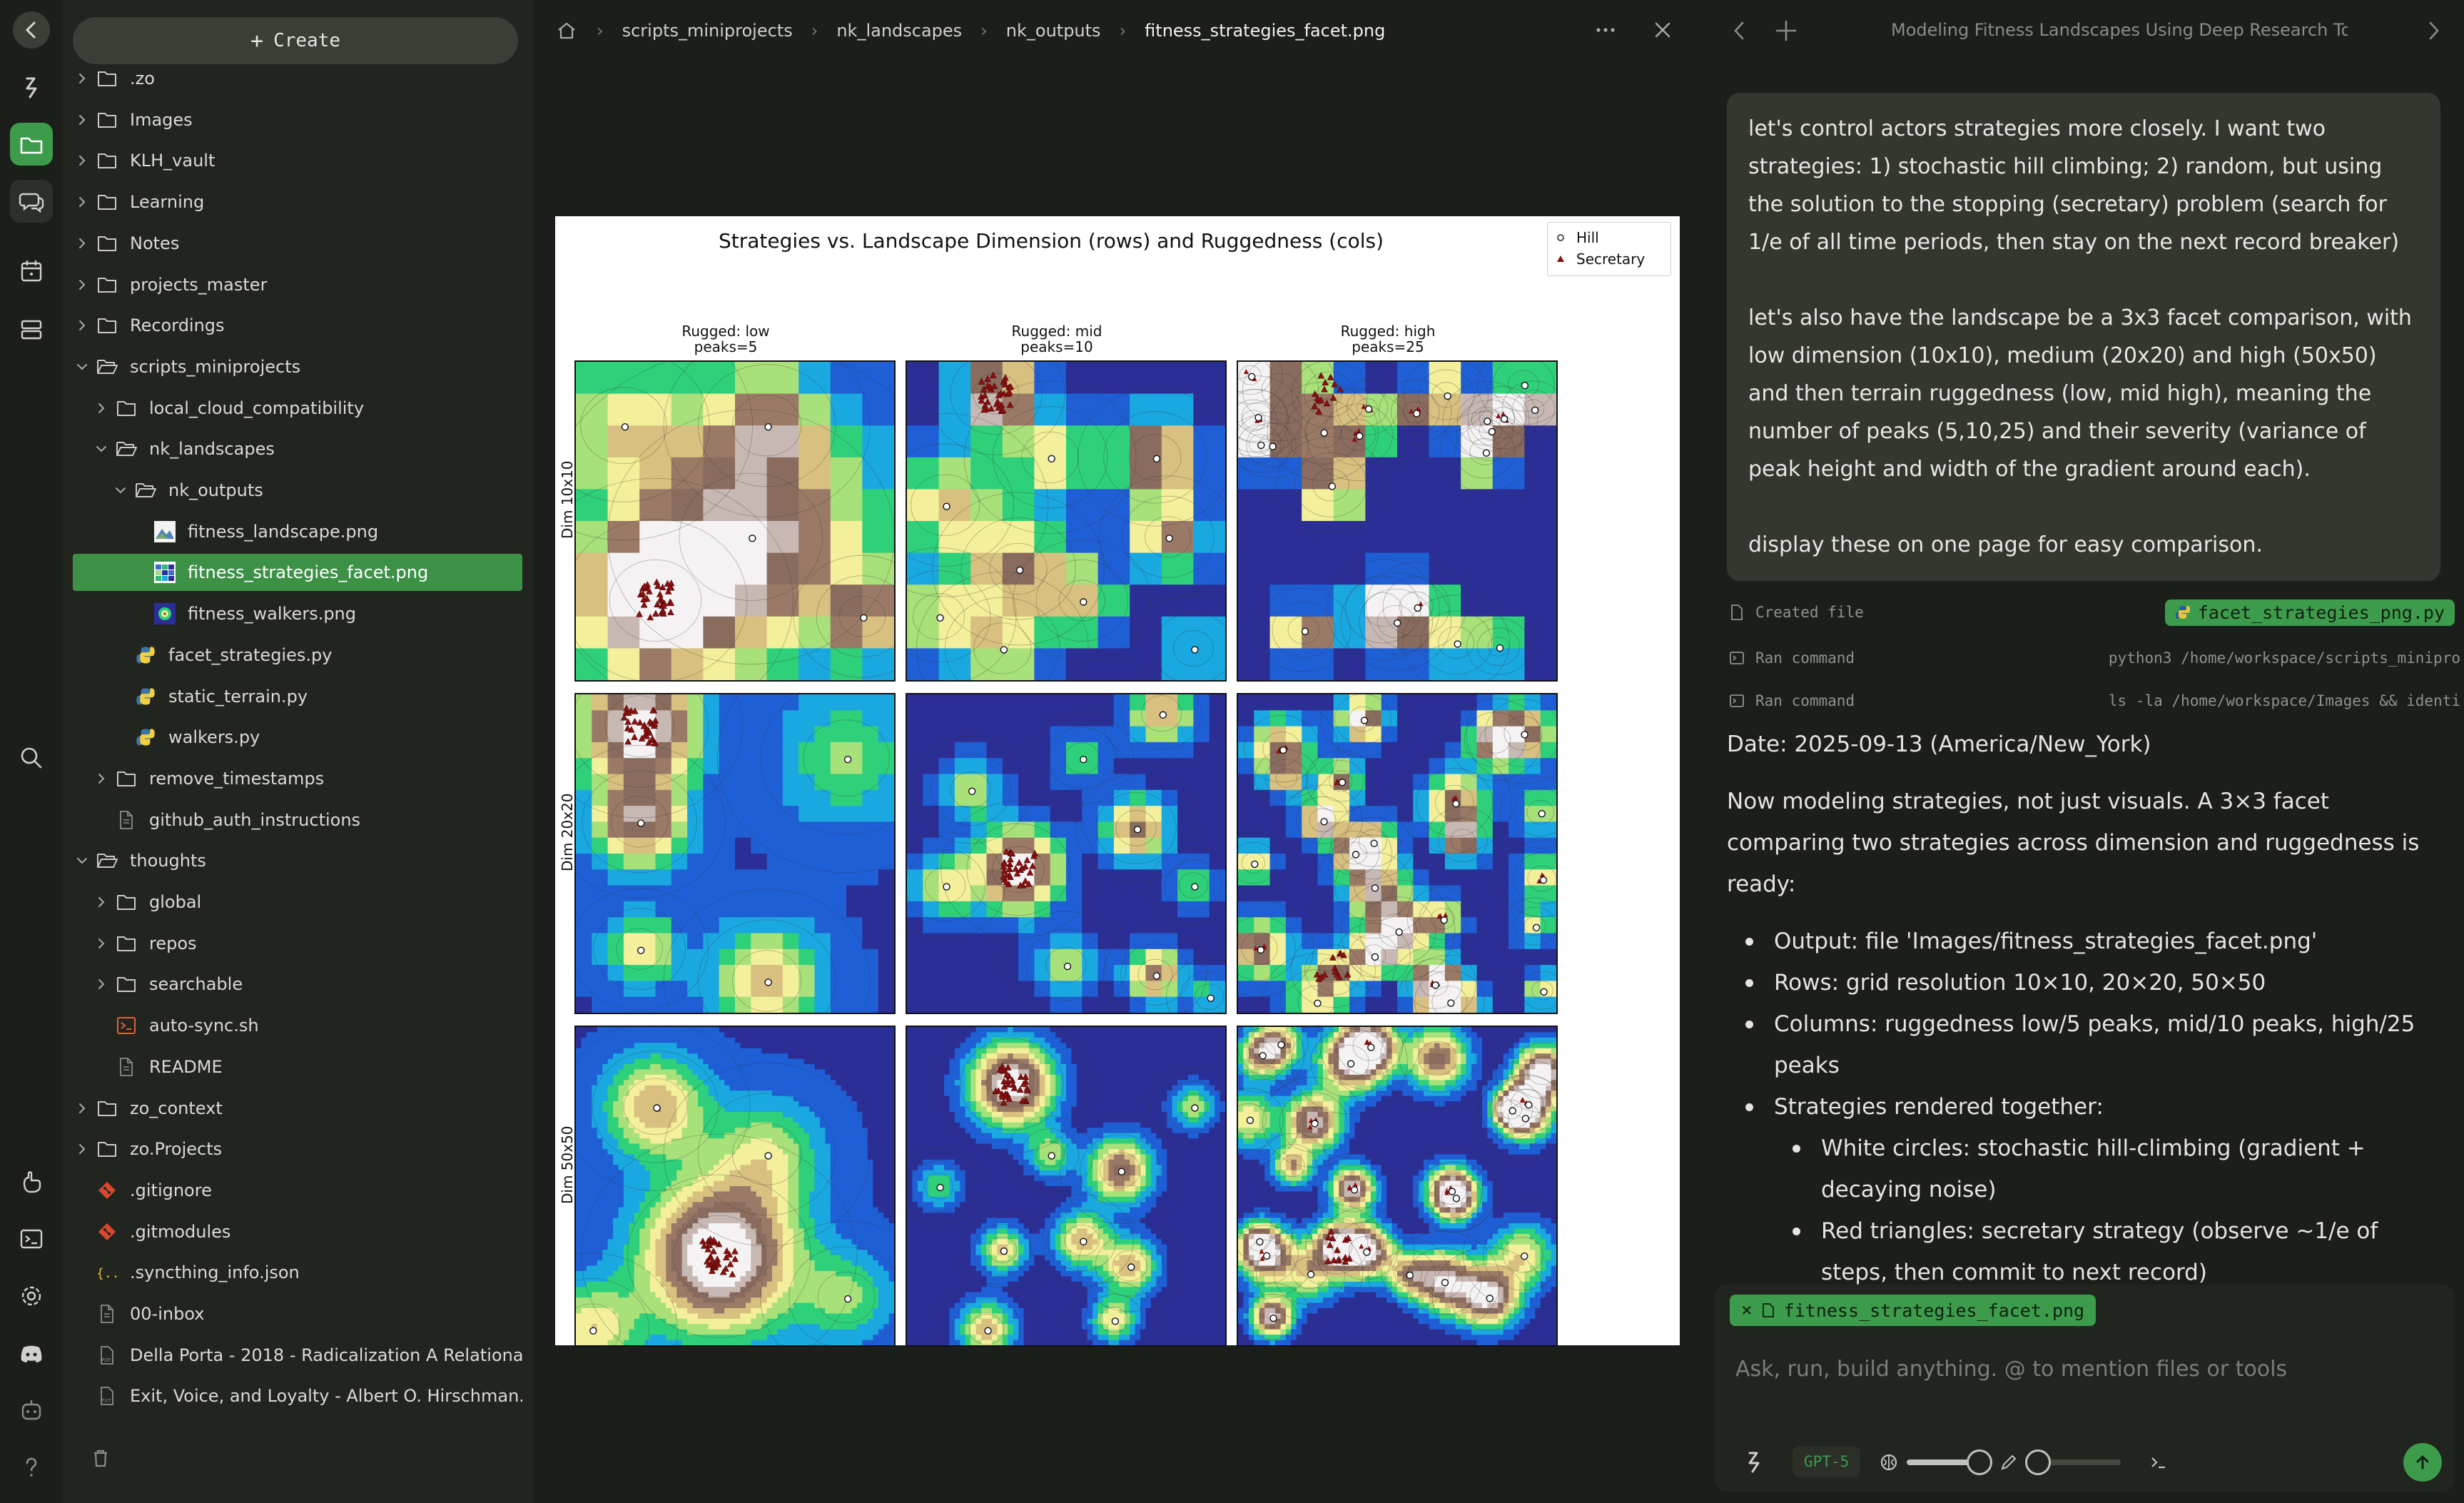 Image resolution: width=2464 pixels, height=1503 pixels. Describe the element at coordinates (297, 778) in the screenshot. I see `tree-folder: remove_timestamps` at that location.